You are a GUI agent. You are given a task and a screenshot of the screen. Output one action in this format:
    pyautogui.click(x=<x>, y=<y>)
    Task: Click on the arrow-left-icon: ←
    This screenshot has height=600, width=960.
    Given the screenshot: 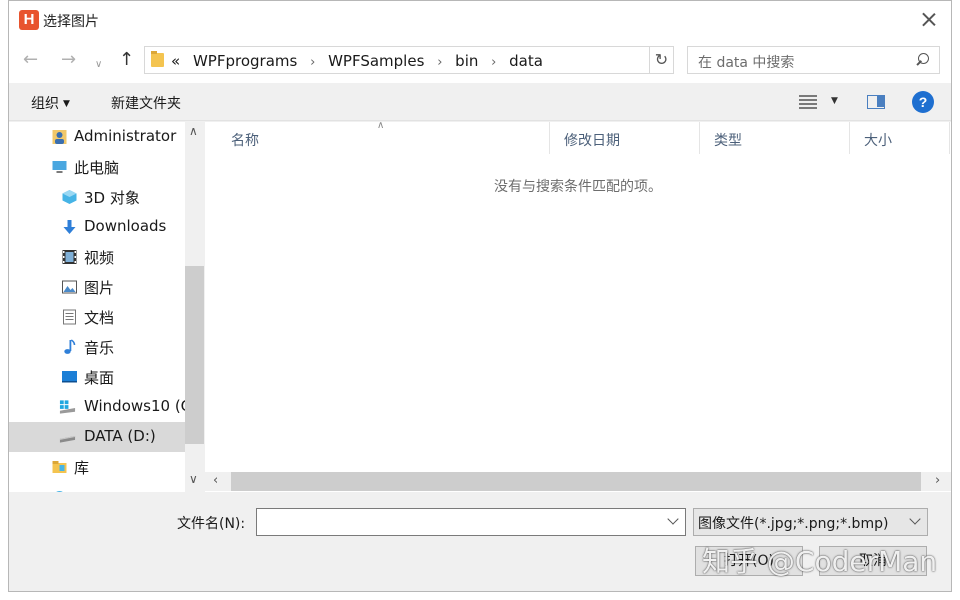 What is the action you would take?
    pyautogui.click(x=30, y=60)
    